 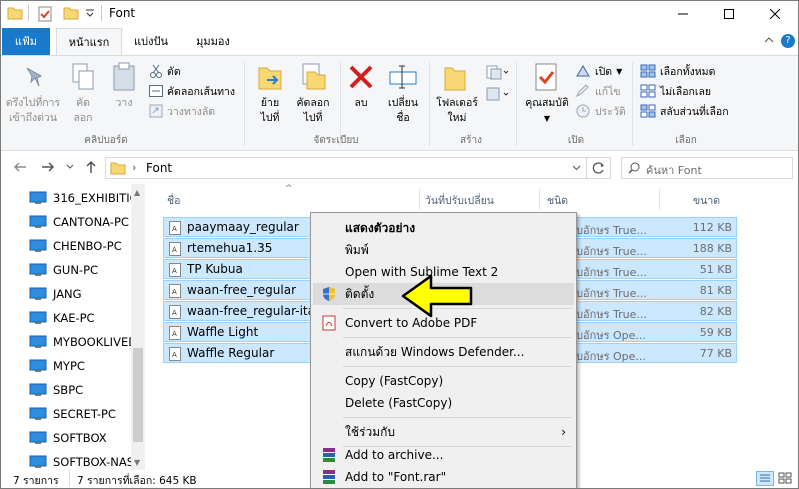 What do you see at coordinates (230, 248) in the screenshot?
I see `file-name: rtemehua1.35` at bounding box center [230, 248].